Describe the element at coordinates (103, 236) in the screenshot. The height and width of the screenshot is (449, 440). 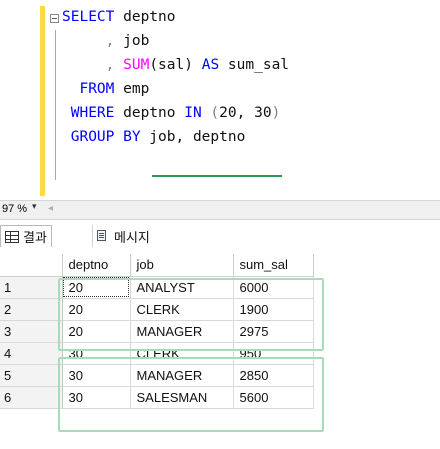
I see `message-icon` at that location.